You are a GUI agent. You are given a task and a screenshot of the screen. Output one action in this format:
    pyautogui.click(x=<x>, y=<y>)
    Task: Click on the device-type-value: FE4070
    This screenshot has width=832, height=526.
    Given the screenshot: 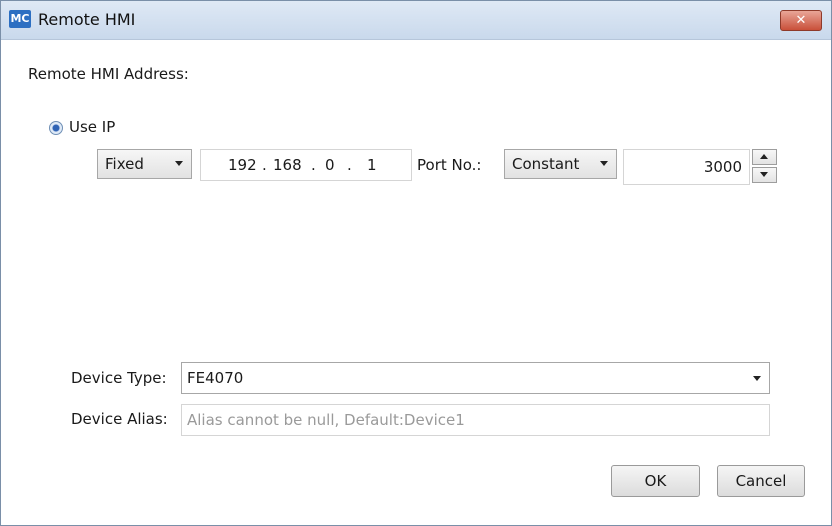 What is the action you would take?
    pyautogui.click(x=215, y=378)
    